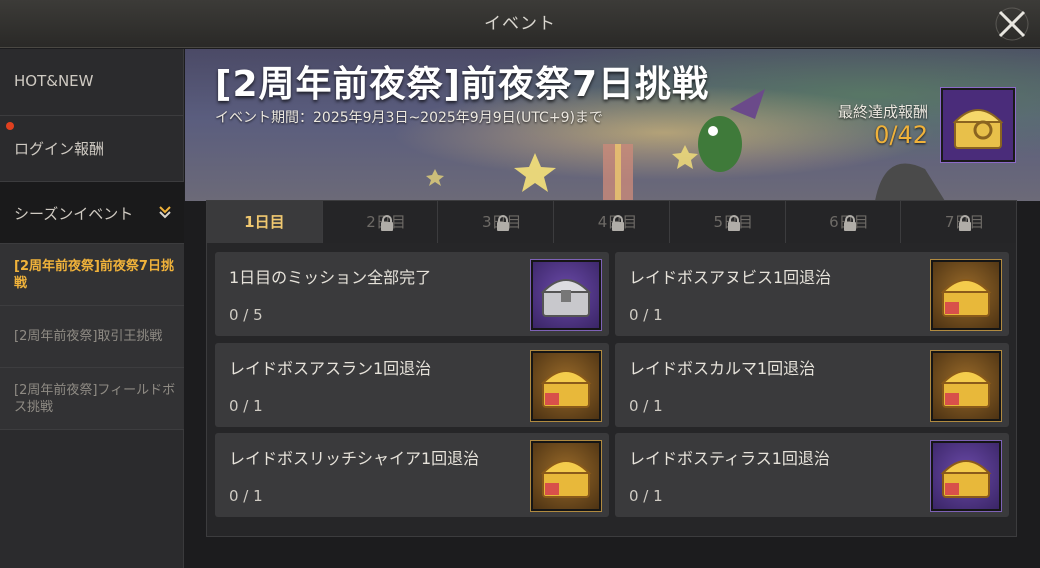  I want to click on sidebar-item-label: シーズンイベント, so click(74, 214).